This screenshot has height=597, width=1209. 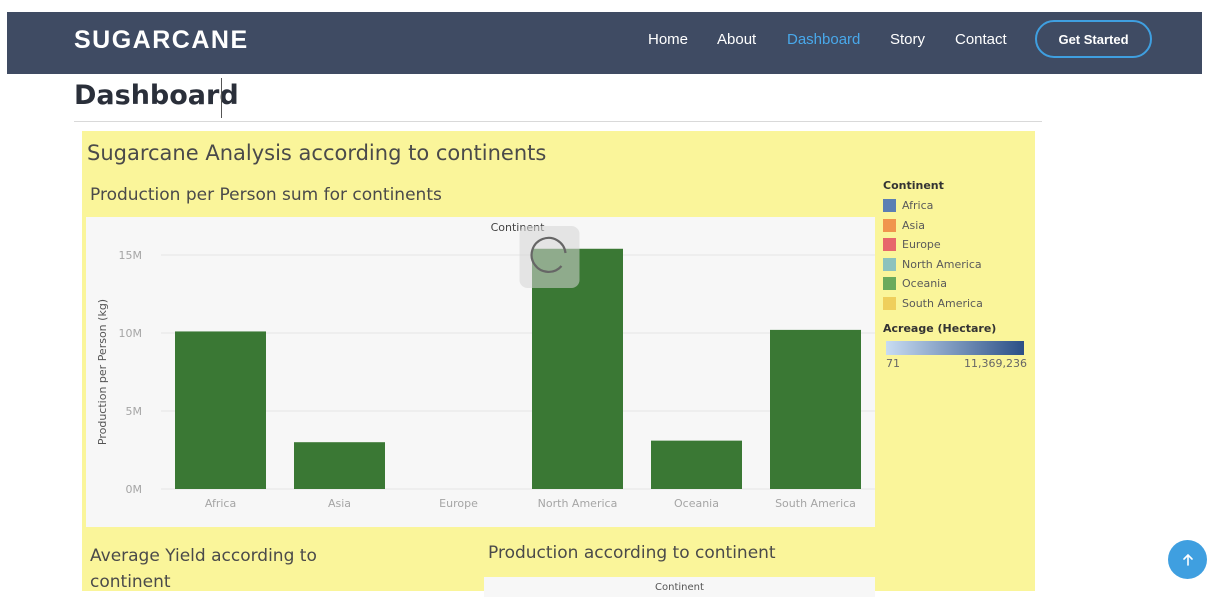 What do you see at coordinates (907, 39) in the screenshot?
I see `nav-story-link: Story` at bounding box center [907, 39].